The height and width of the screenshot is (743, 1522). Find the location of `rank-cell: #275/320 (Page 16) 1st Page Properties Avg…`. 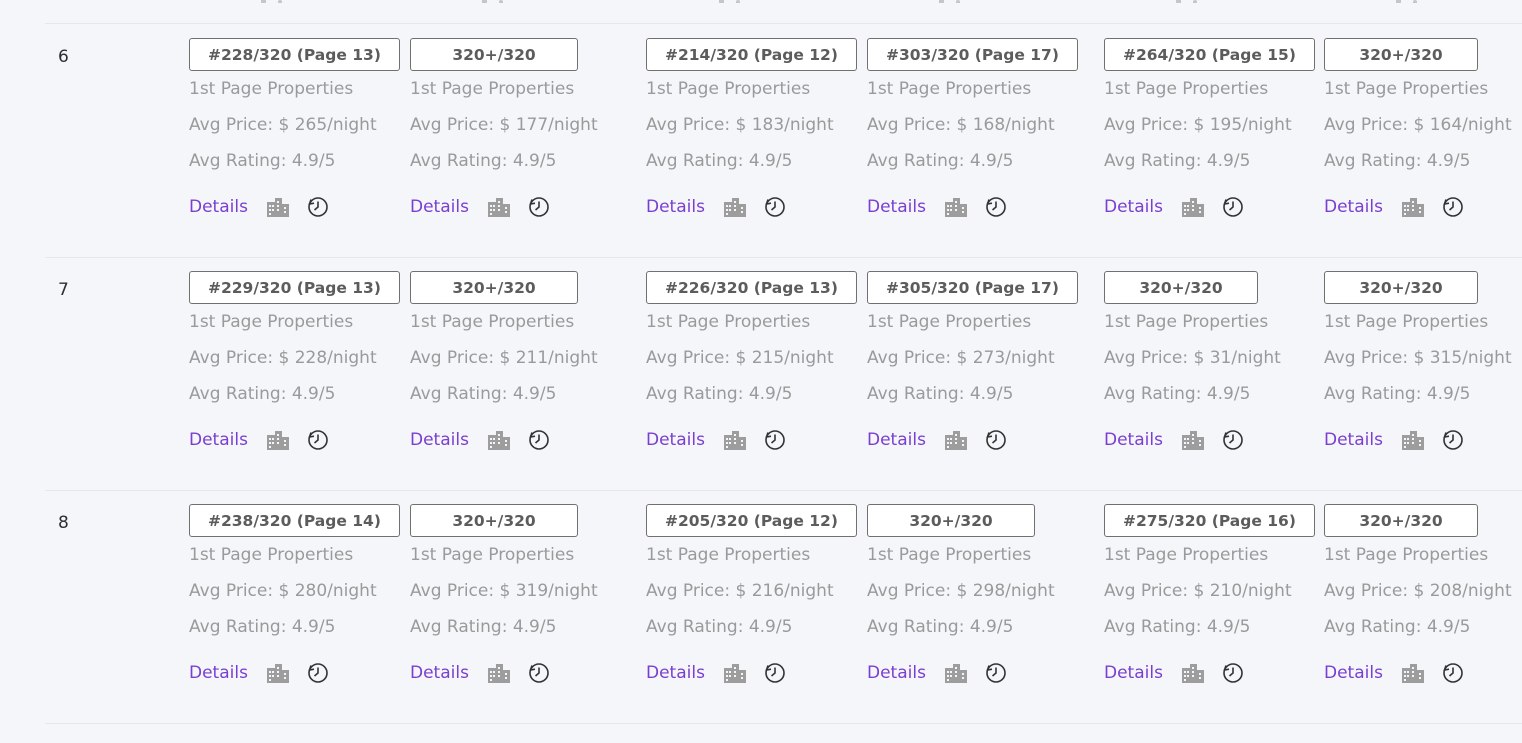

rank-cell: #275/320 (Page 16) 1st Page Properties Avg… is located at coordinates (1211, 595).